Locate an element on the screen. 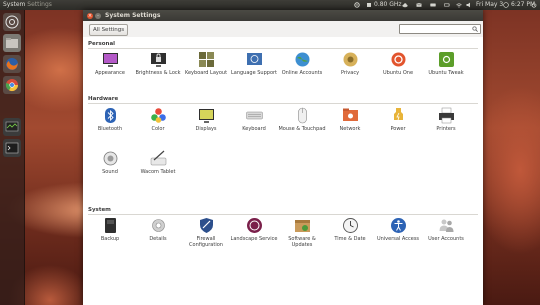 The height and width of the screenshot is (305, 540). keyboard-layout-icon is located at coordinates (206, 59).